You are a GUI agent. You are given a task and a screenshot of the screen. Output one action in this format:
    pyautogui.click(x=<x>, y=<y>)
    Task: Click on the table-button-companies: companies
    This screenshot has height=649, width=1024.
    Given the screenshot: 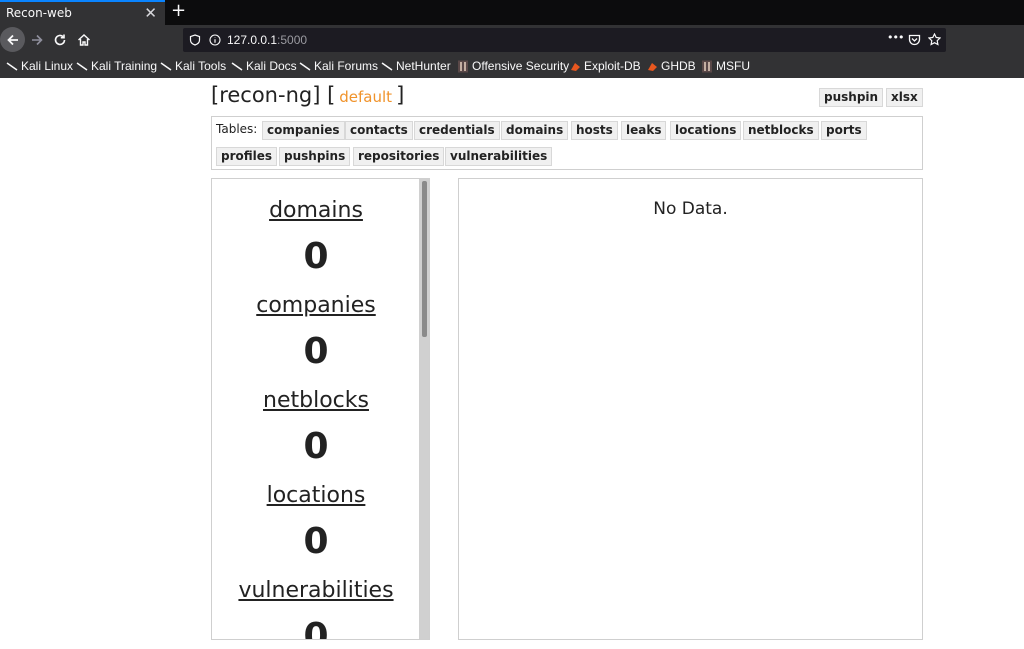 What is the action you would take?
    pyautogui.click(x=303, y=130)
    